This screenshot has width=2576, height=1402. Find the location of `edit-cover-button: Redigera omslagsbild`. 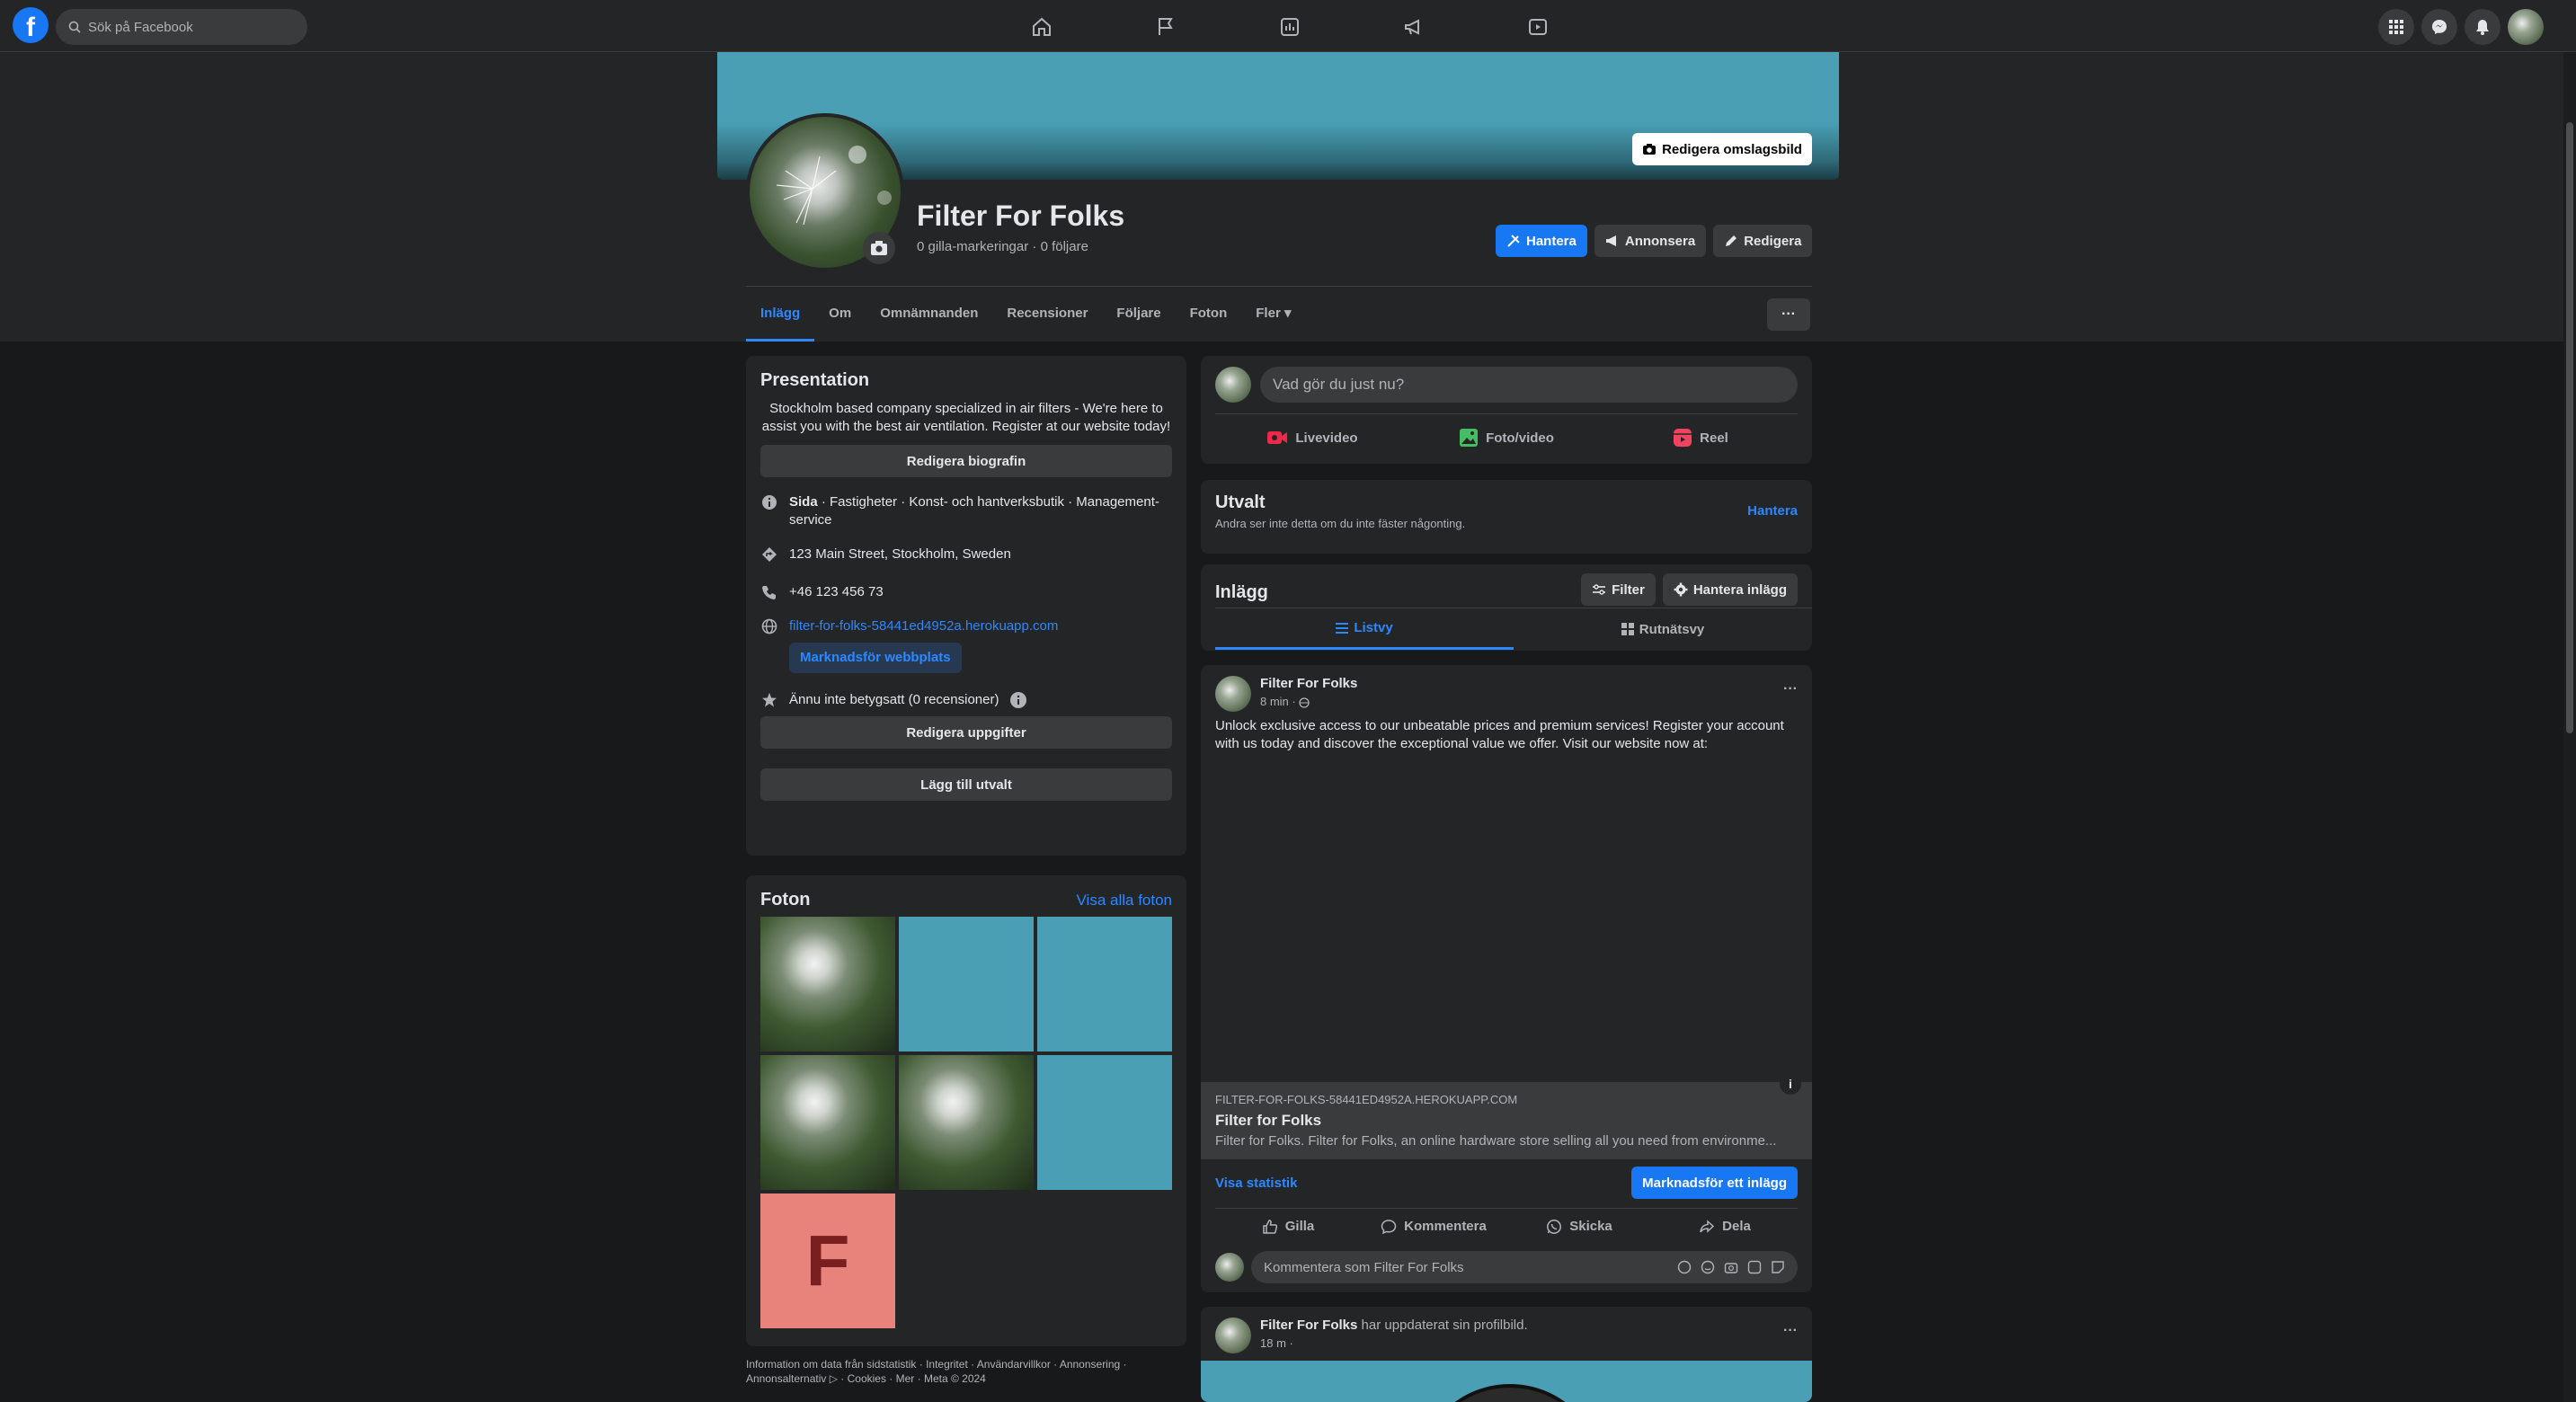

edit-cover-button: Redigera omslagsbild is located at coordinates (1722, 149).